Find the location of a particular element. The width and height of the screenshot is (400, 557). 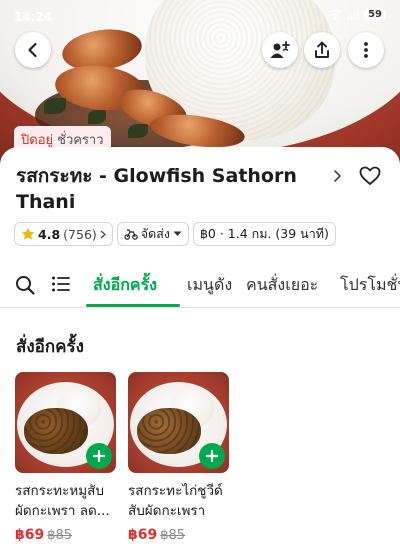

signal-icon is located at coordinates (353, 14).